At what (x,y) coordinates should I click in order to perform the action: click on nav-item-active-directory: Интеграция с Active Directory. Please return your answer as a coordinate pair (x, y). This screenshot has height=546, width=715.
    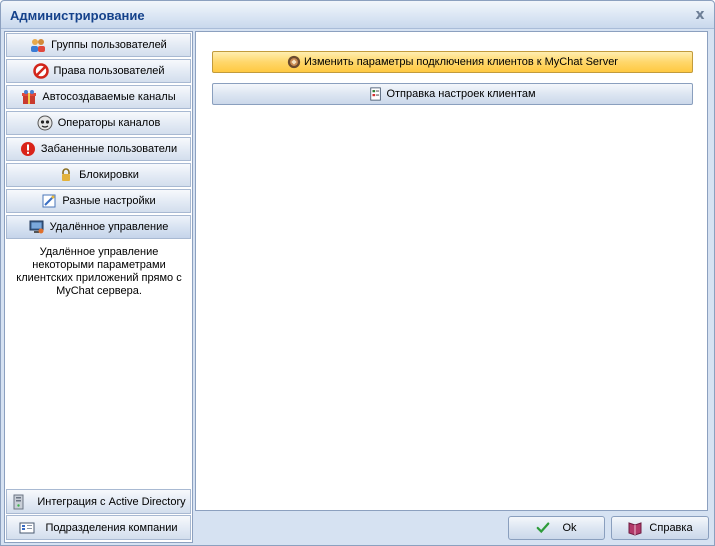
    Looking at the image, I should click on (98, 501).